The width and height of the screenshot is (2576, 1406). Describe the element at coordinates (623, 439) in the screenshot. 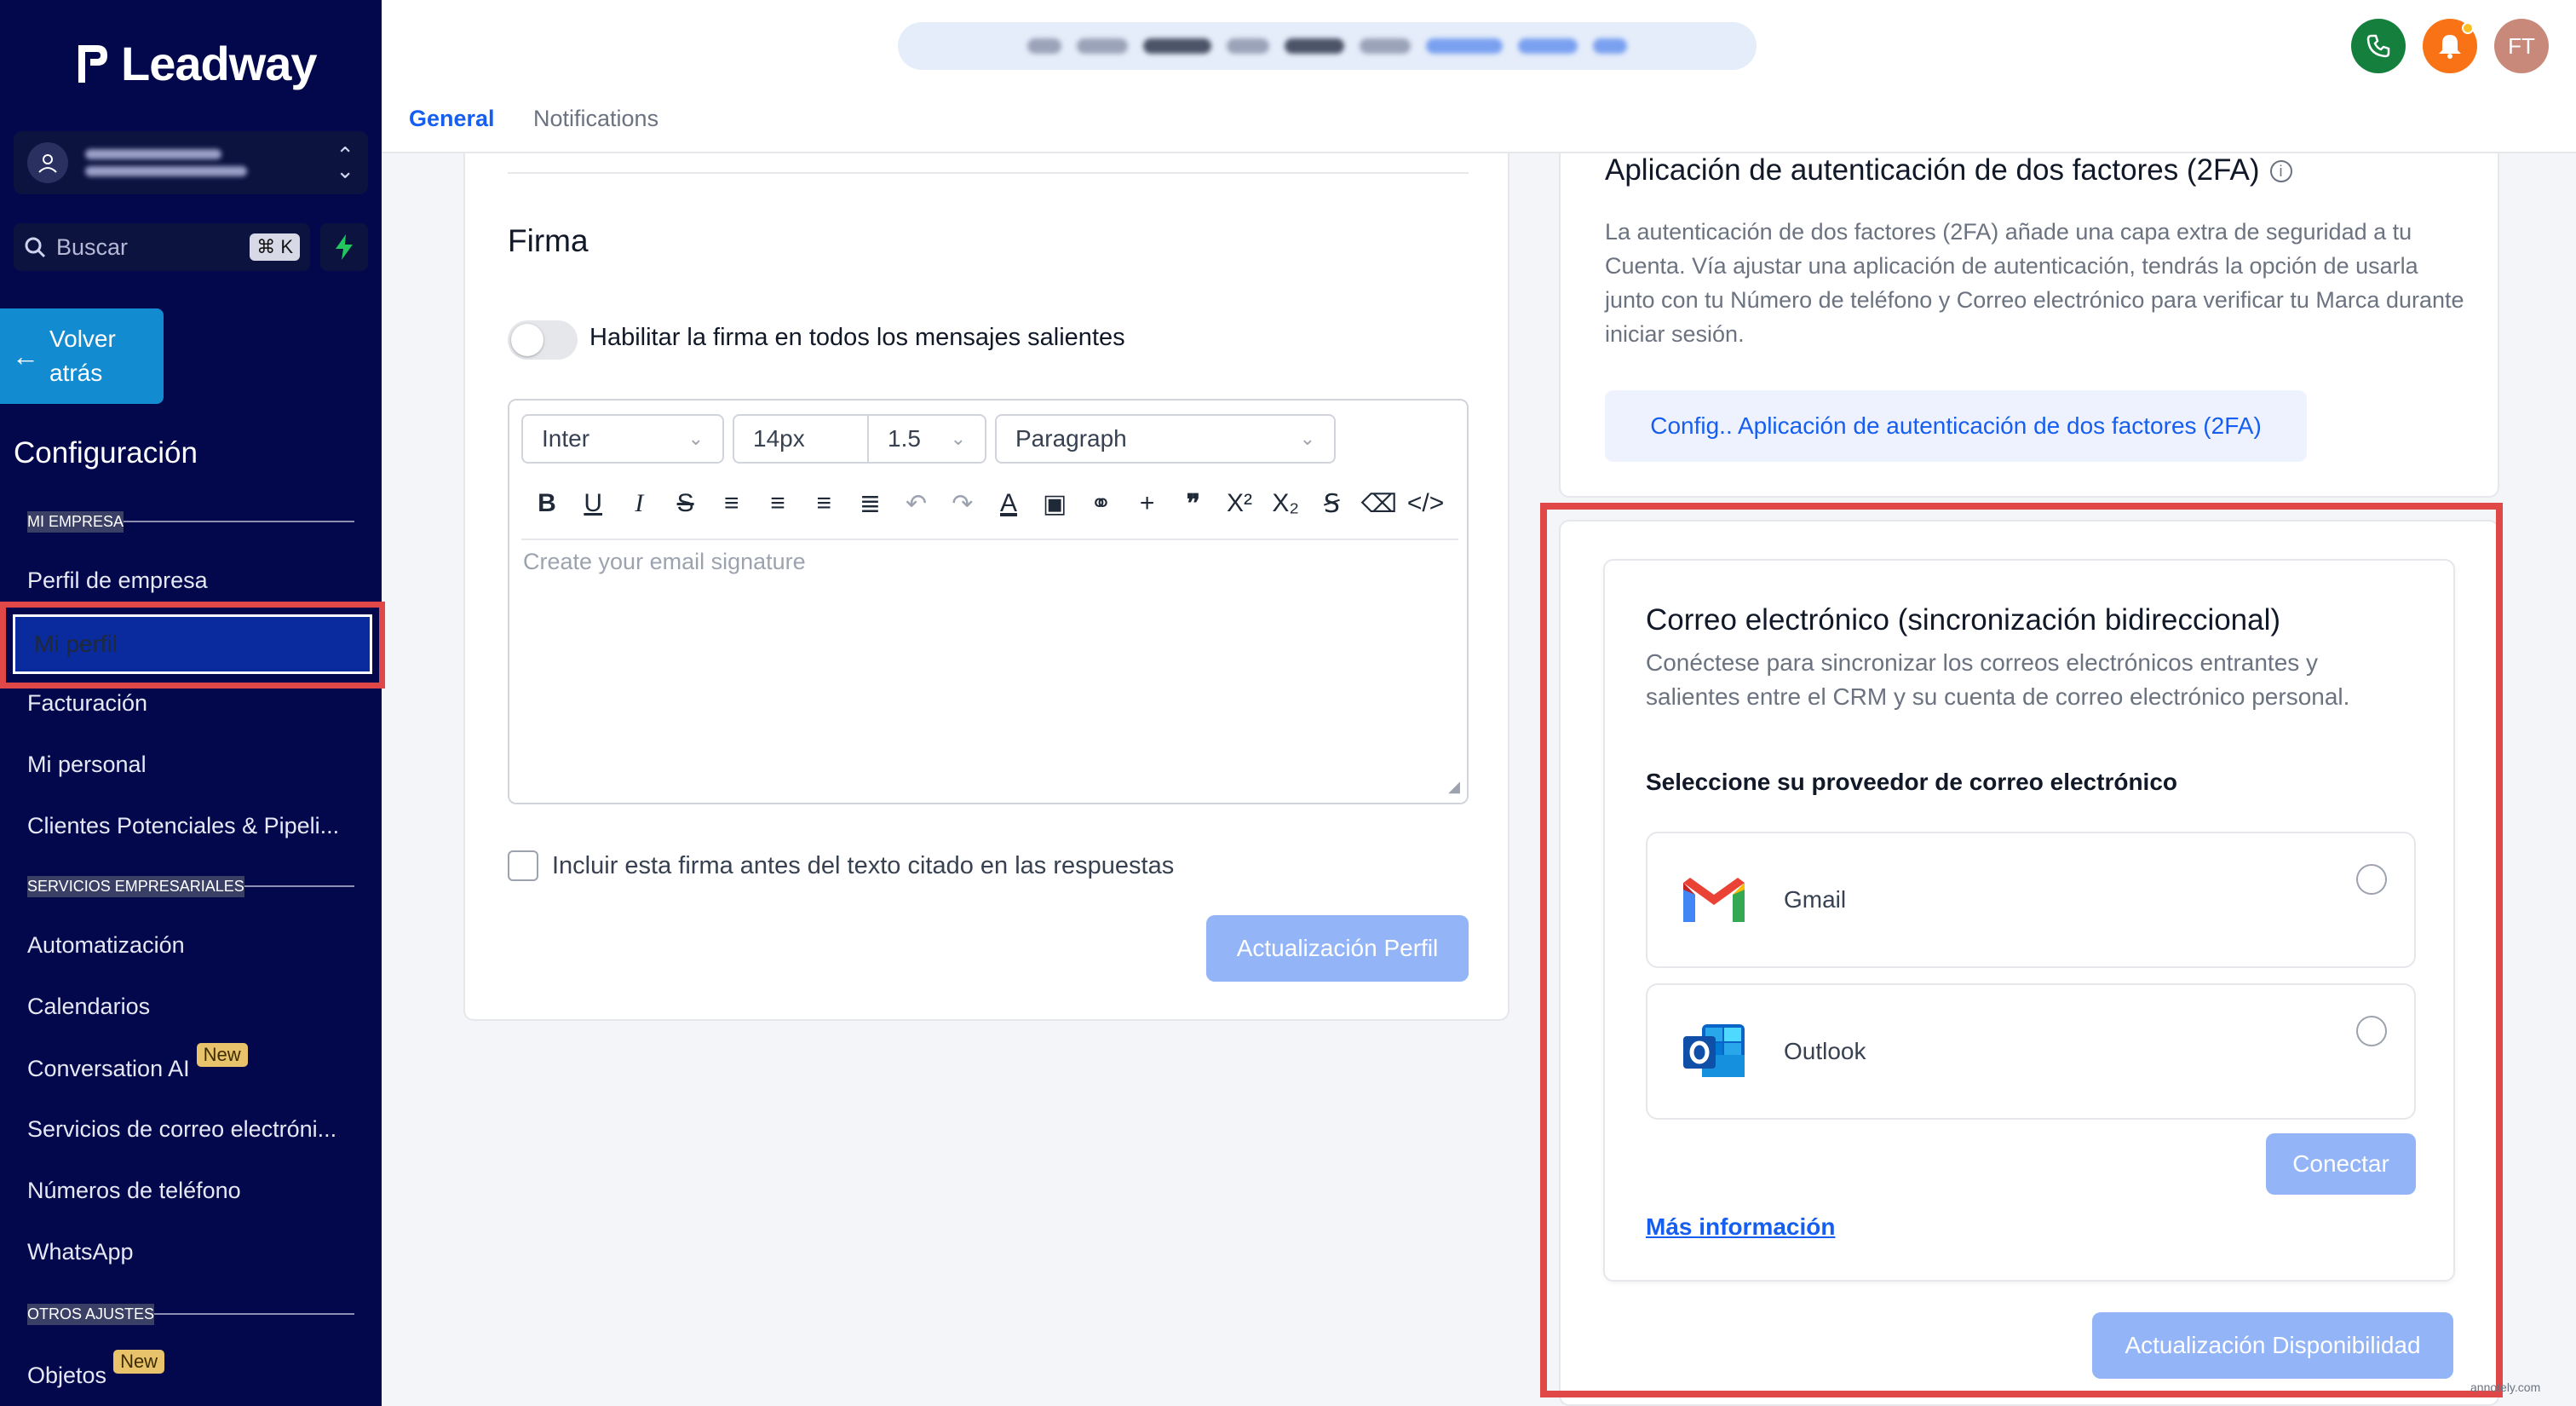

I see `font-family-select: Inter ⌄` at that location.